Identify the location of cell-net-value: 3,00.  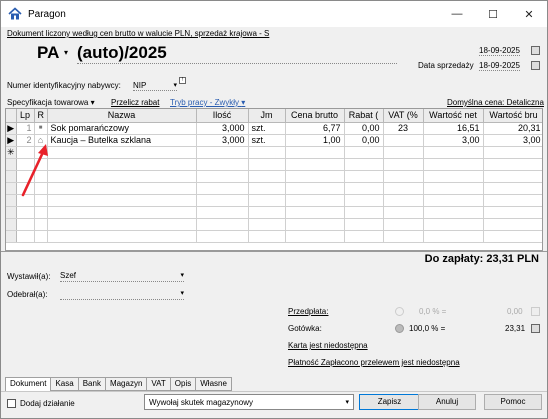
(453, 140).